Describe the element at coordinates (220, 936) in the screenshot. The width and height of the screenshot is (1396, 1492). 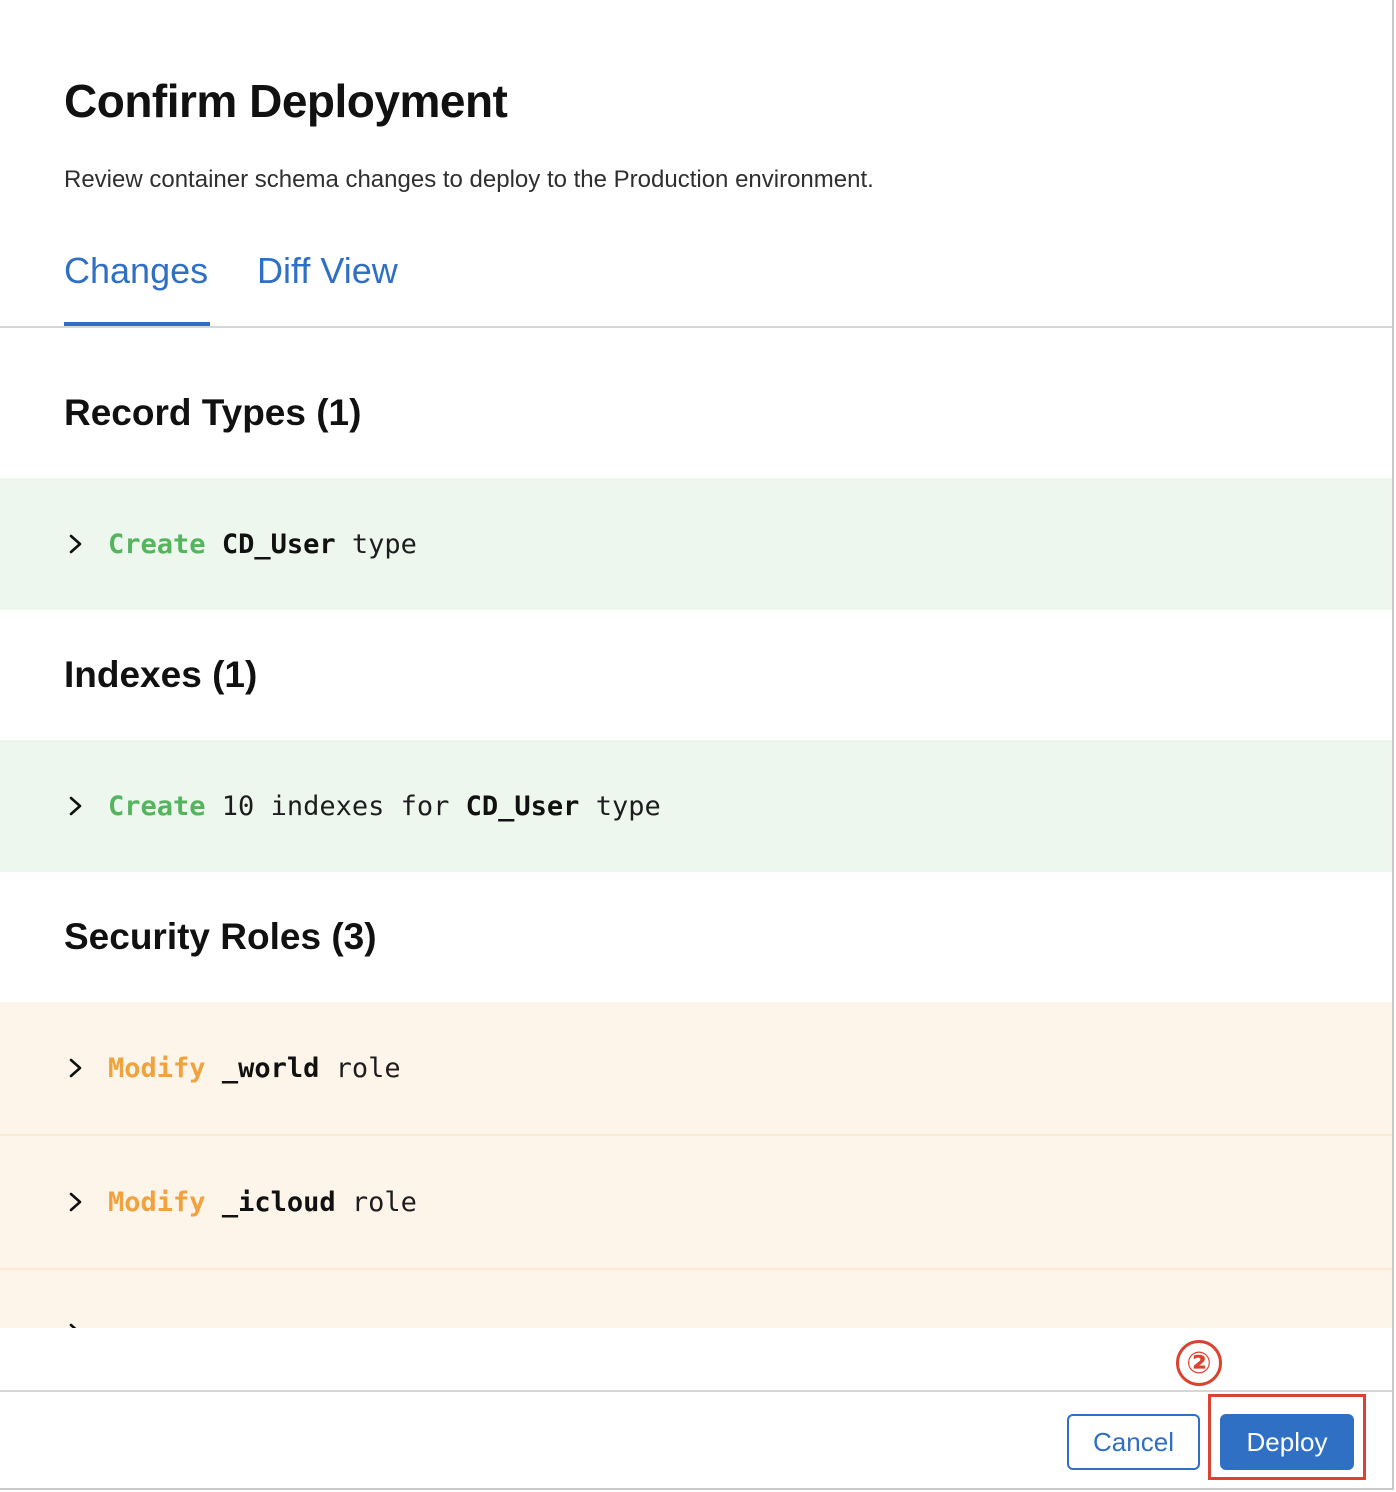
I see `section-heading-security-roles: Security Roles (3)` at that location.